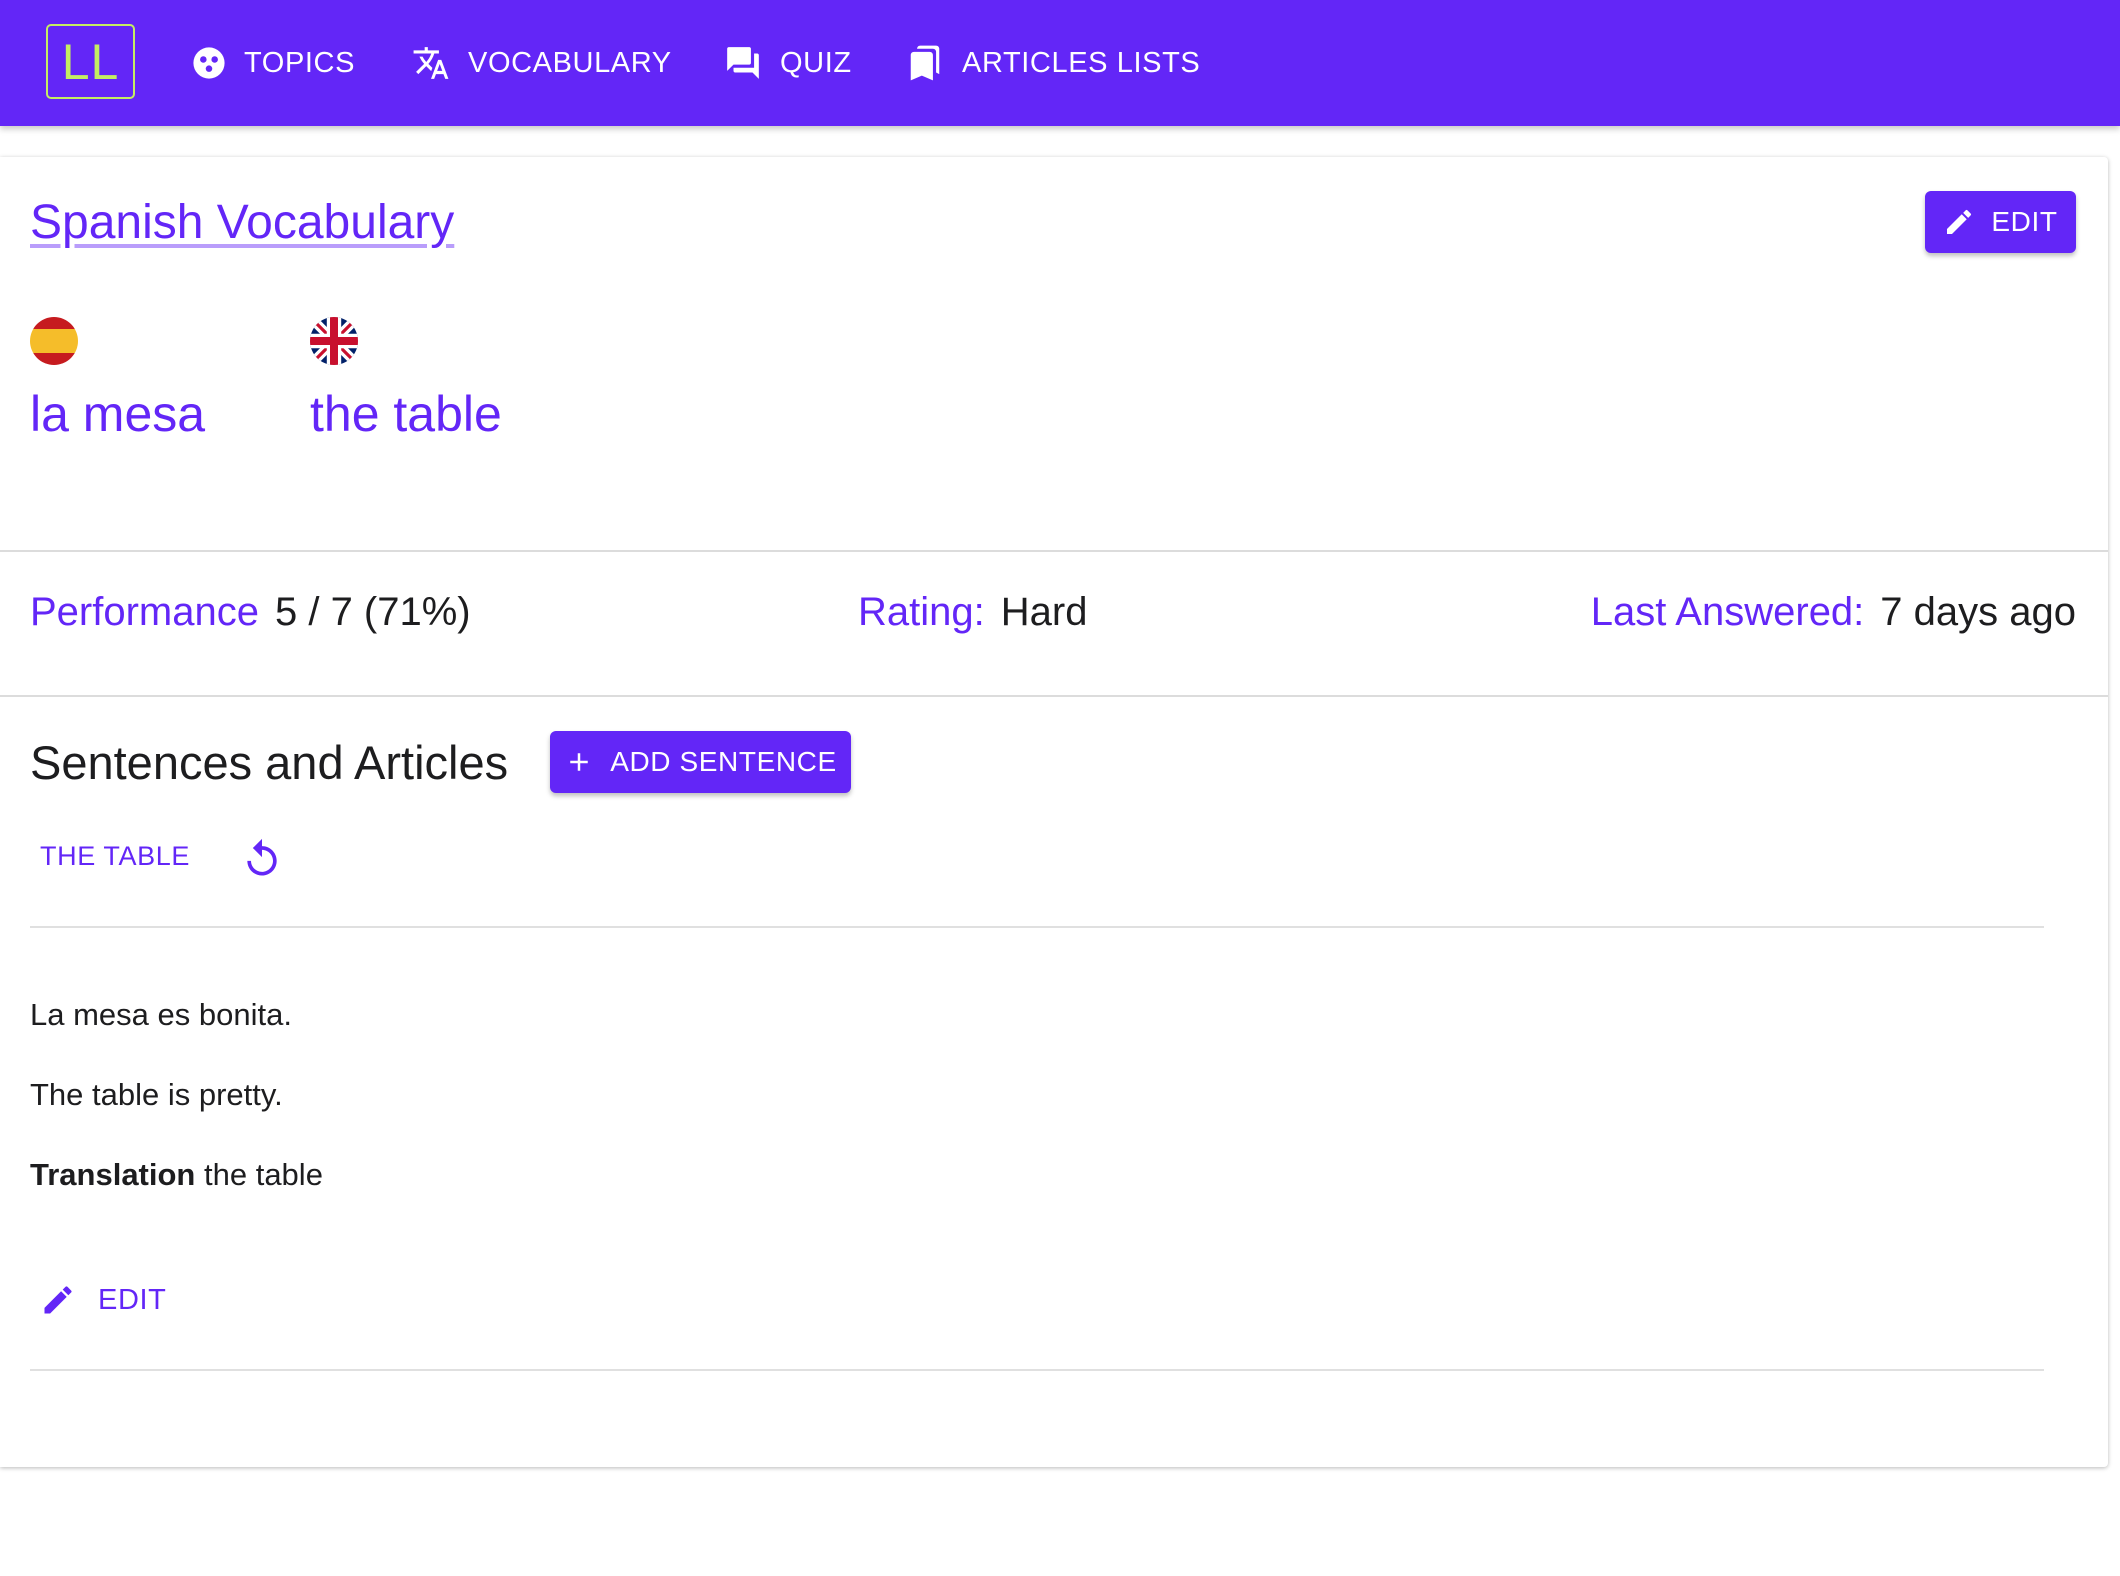  What do you see at coordinates (90, 61) in the screenshot?
I see `app-logo: LL` at bounding box center [90, 61].